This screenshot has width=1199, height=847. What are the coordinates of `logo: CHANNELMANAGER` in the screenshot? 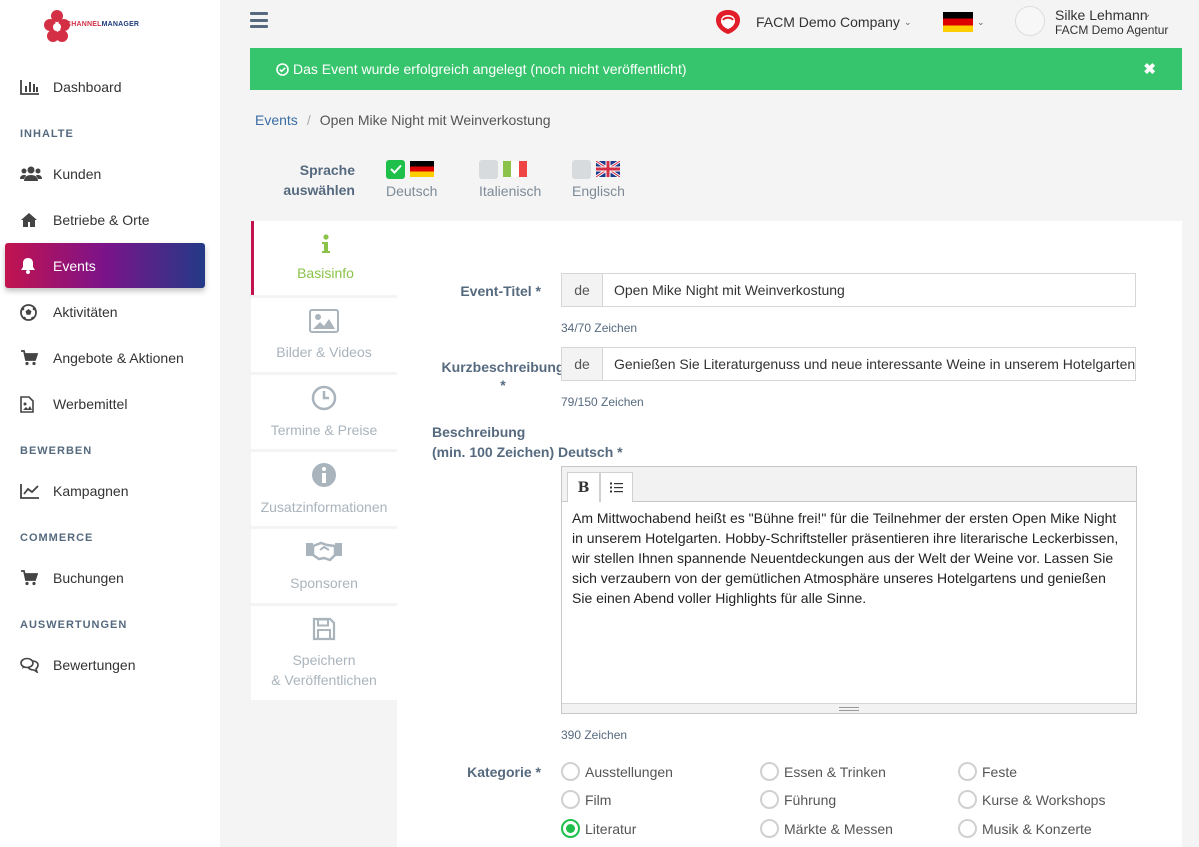 It's located at (94, 26).